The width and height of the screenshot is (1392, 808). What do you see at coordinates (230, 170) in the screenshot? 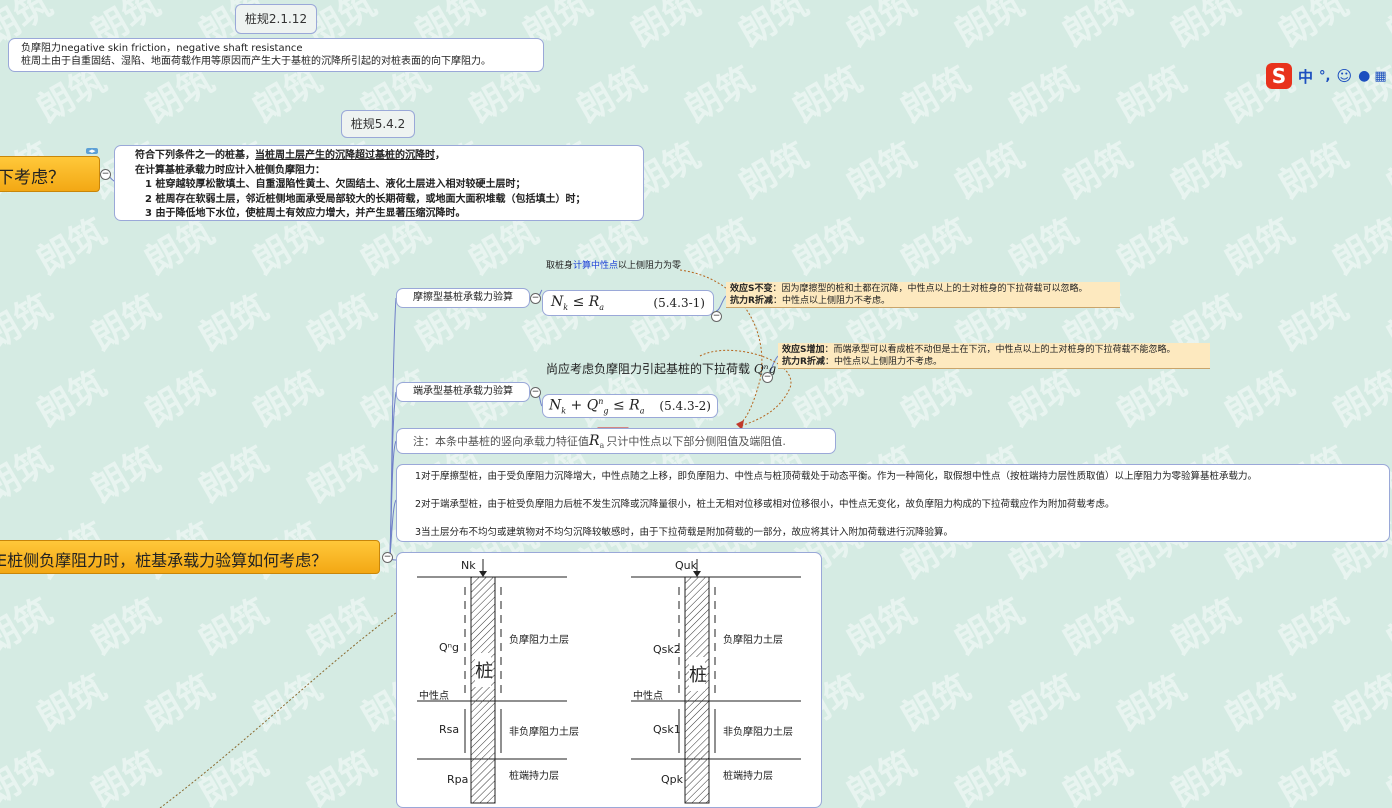
I see `condition-line2: 在计算基桩承载力时应计入桩侧负摩阻力：` at bounding box center [230, 170].